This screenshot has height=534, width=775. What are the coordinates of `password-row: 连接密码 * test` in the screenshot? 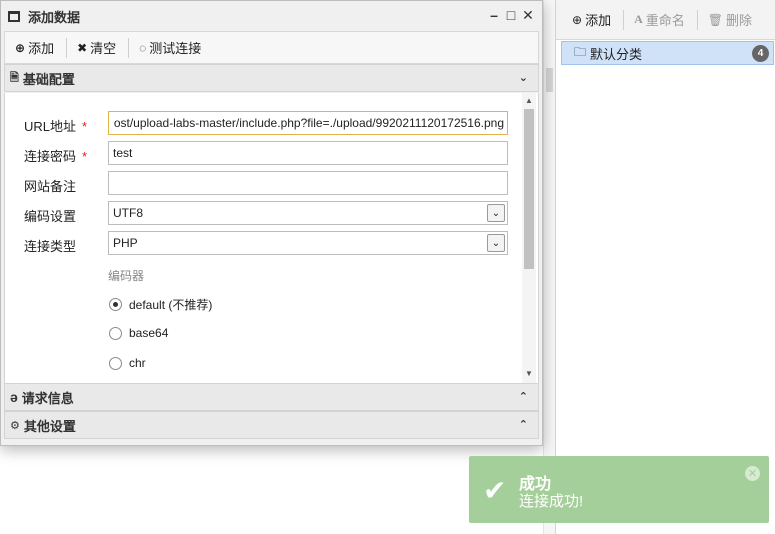 It's located at (262, 154).